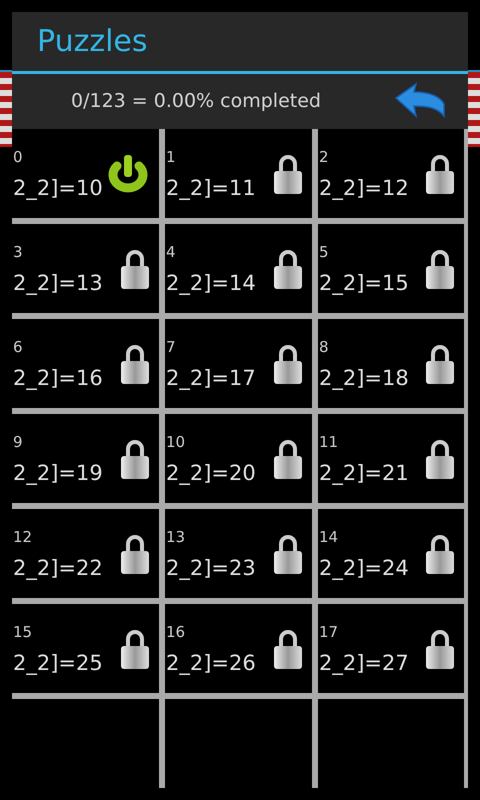 The width and height of the screenshot is (480, 800). I want to click on puzzle-number: 10, so click(176, 441).